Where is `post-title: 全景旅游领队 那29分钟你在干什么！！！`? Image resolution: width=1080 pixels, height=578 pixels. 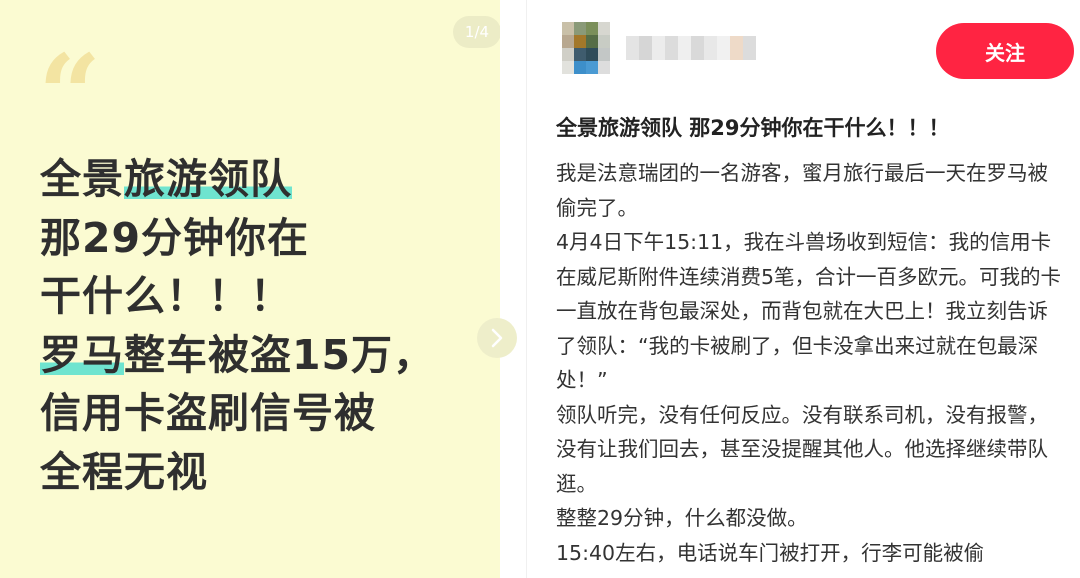
post-title: 全景旅游领队 那29分钟你在干什么！！！ is located at coordinates (753, 128).